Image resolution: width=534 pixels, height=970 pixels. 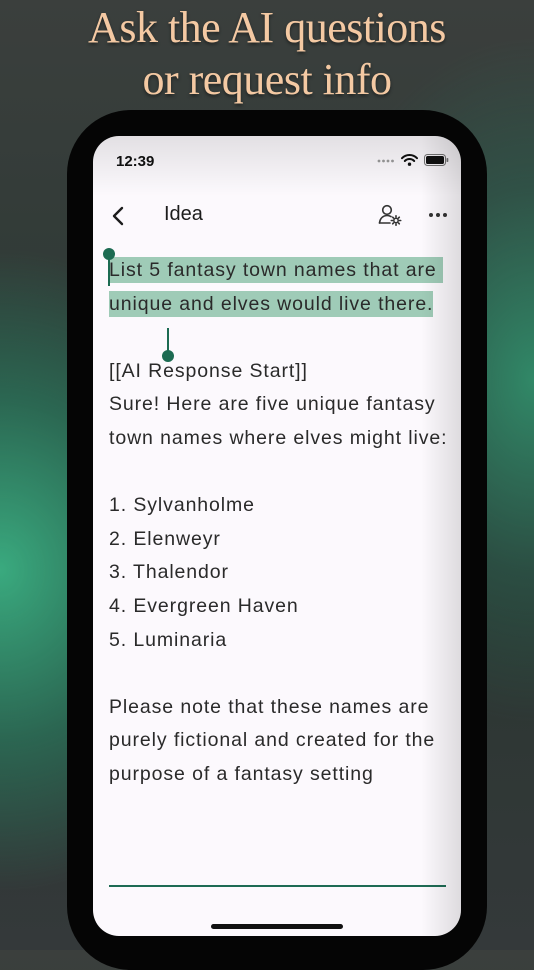 I want to click on page-title: Idea, so click(x=183, y=214).